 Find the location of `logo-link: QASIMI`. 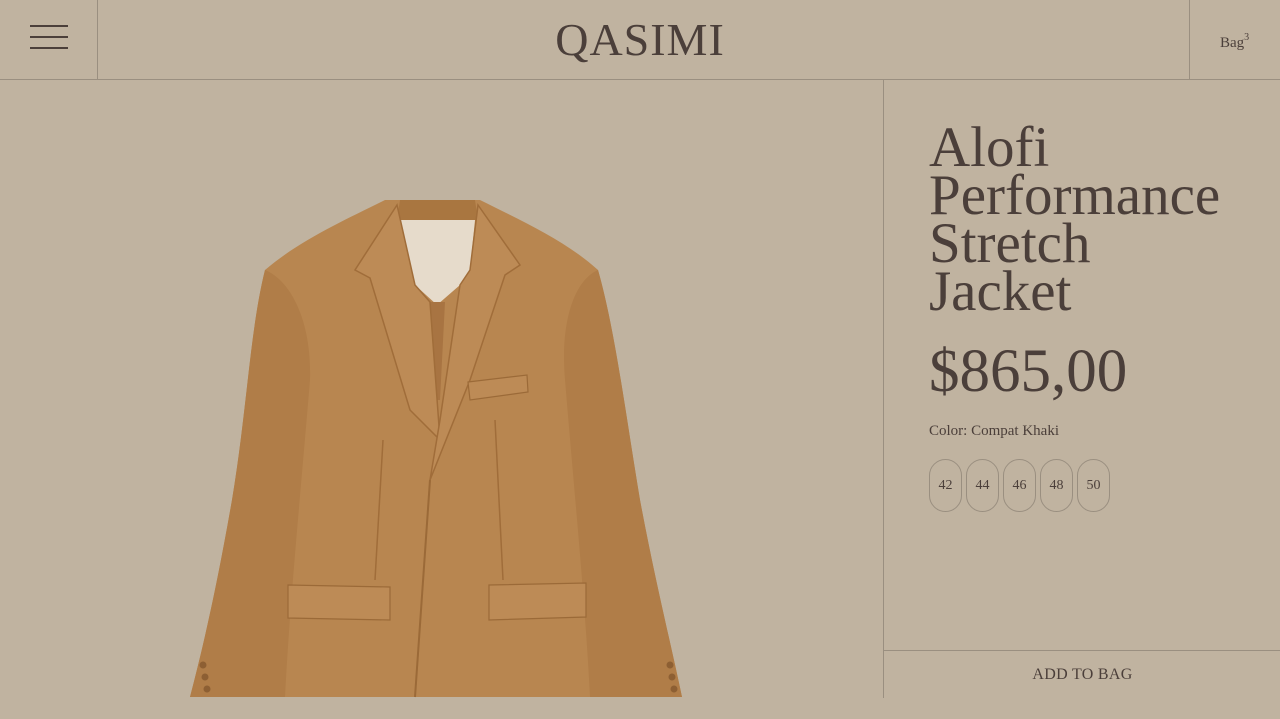

logo-link: QASIMI is located at coordinates (640, 39).